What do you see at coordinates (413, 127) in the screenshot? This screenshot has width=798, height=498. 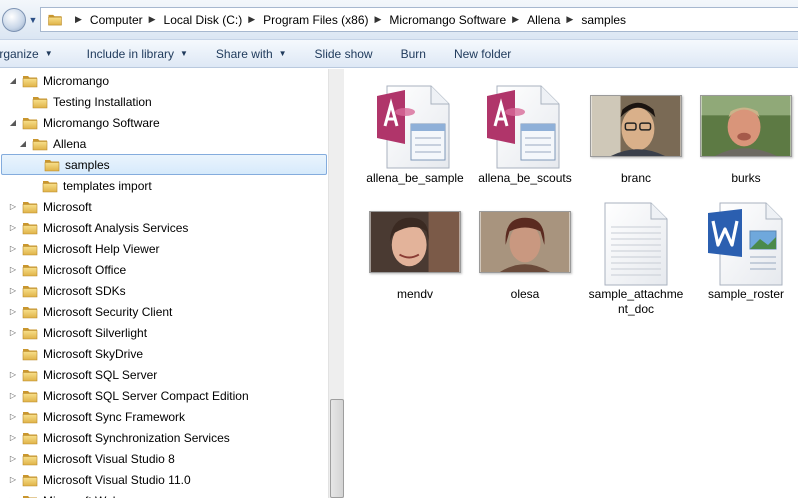 I see `access-database-icon` at bounding box center [413, 127].